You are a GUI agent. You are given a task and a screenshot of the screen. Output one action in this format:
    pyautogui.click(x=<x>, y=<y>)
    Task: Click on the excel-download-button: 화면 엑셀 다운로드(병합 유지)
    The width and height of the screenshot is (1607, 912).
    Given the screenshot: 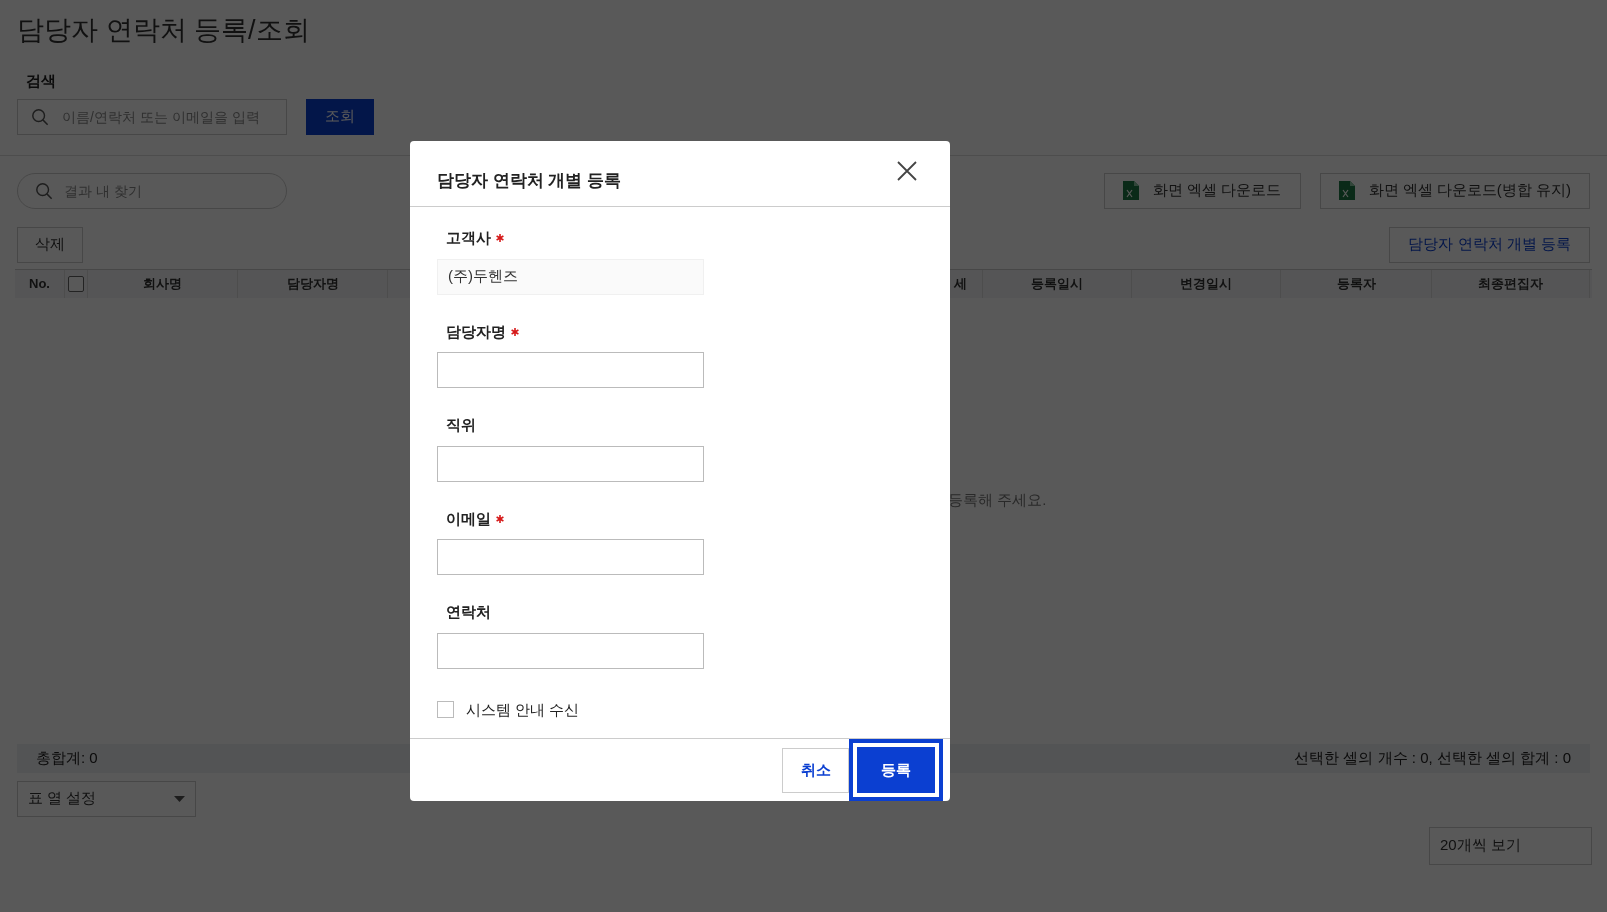 What is the action you would take?
    pyautogui.click(x=1454, y=190)
    